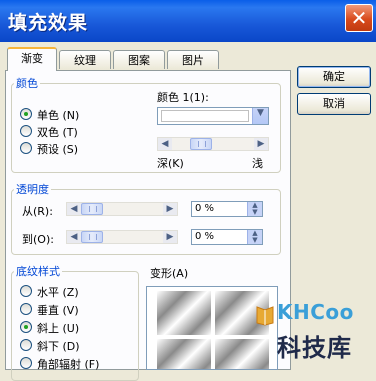 This screenshot has height=381, width=376. Describe the element at coordinates (122, 209) in the screenshot. I see `from-slider: ◀ ▶` at that location.